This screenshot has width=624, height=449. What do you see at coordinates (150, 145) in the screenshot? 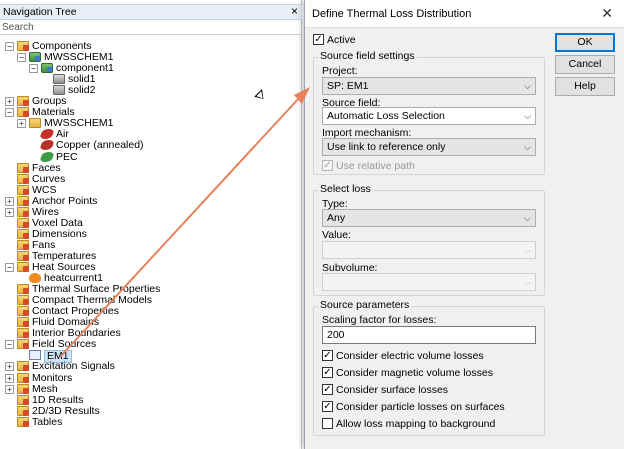
I see `tree-item: Copper (annealed)` at bounding box center [150, 145].